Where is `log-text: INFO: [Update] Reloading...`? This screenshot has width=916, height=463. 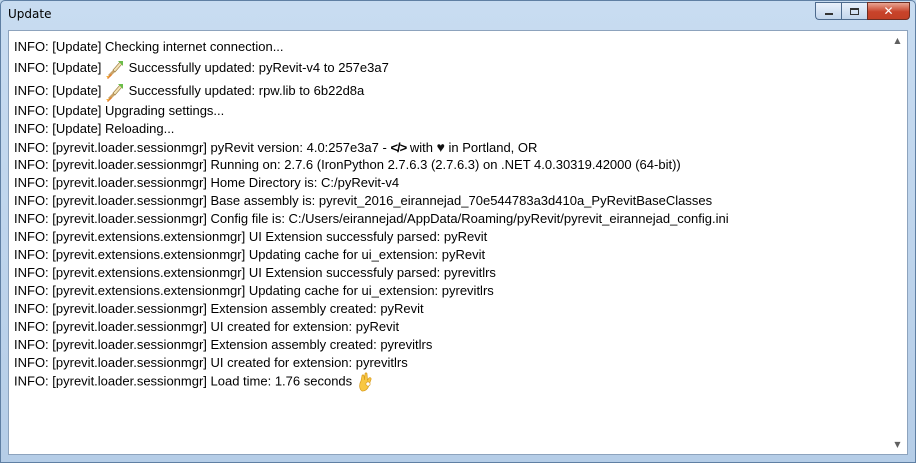
log-text: INFO: [Update] Reloading... is located at coordinates (94, 128).